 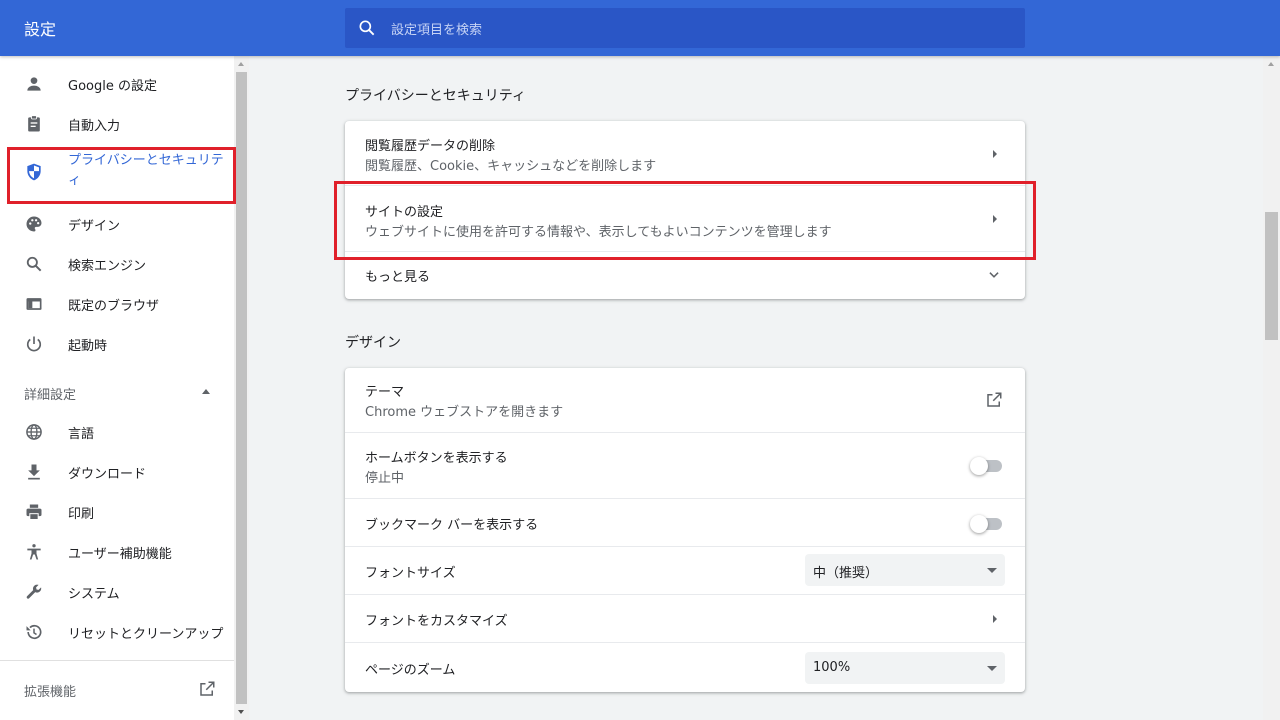 What do you see at coordinates (34, 512) in the screenshot?
I see `printer-icon` at bounding box center [34, 512].